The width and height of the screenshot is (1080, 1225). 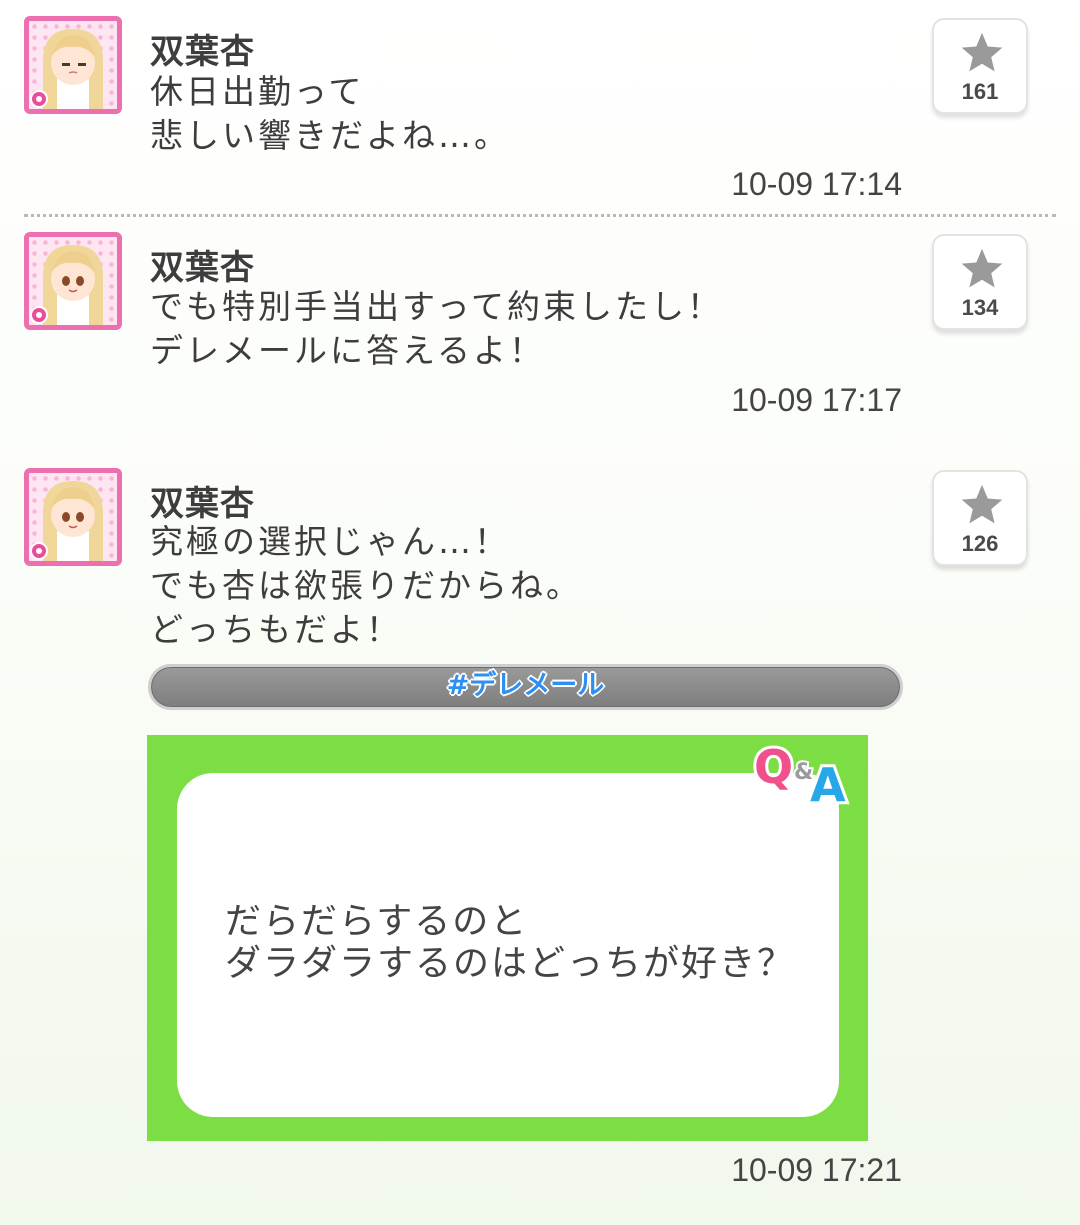 I want to click on message-text: でも特別手当出すって約束したし！ デレメールに答えるよ！, so click(x=436, y=329).